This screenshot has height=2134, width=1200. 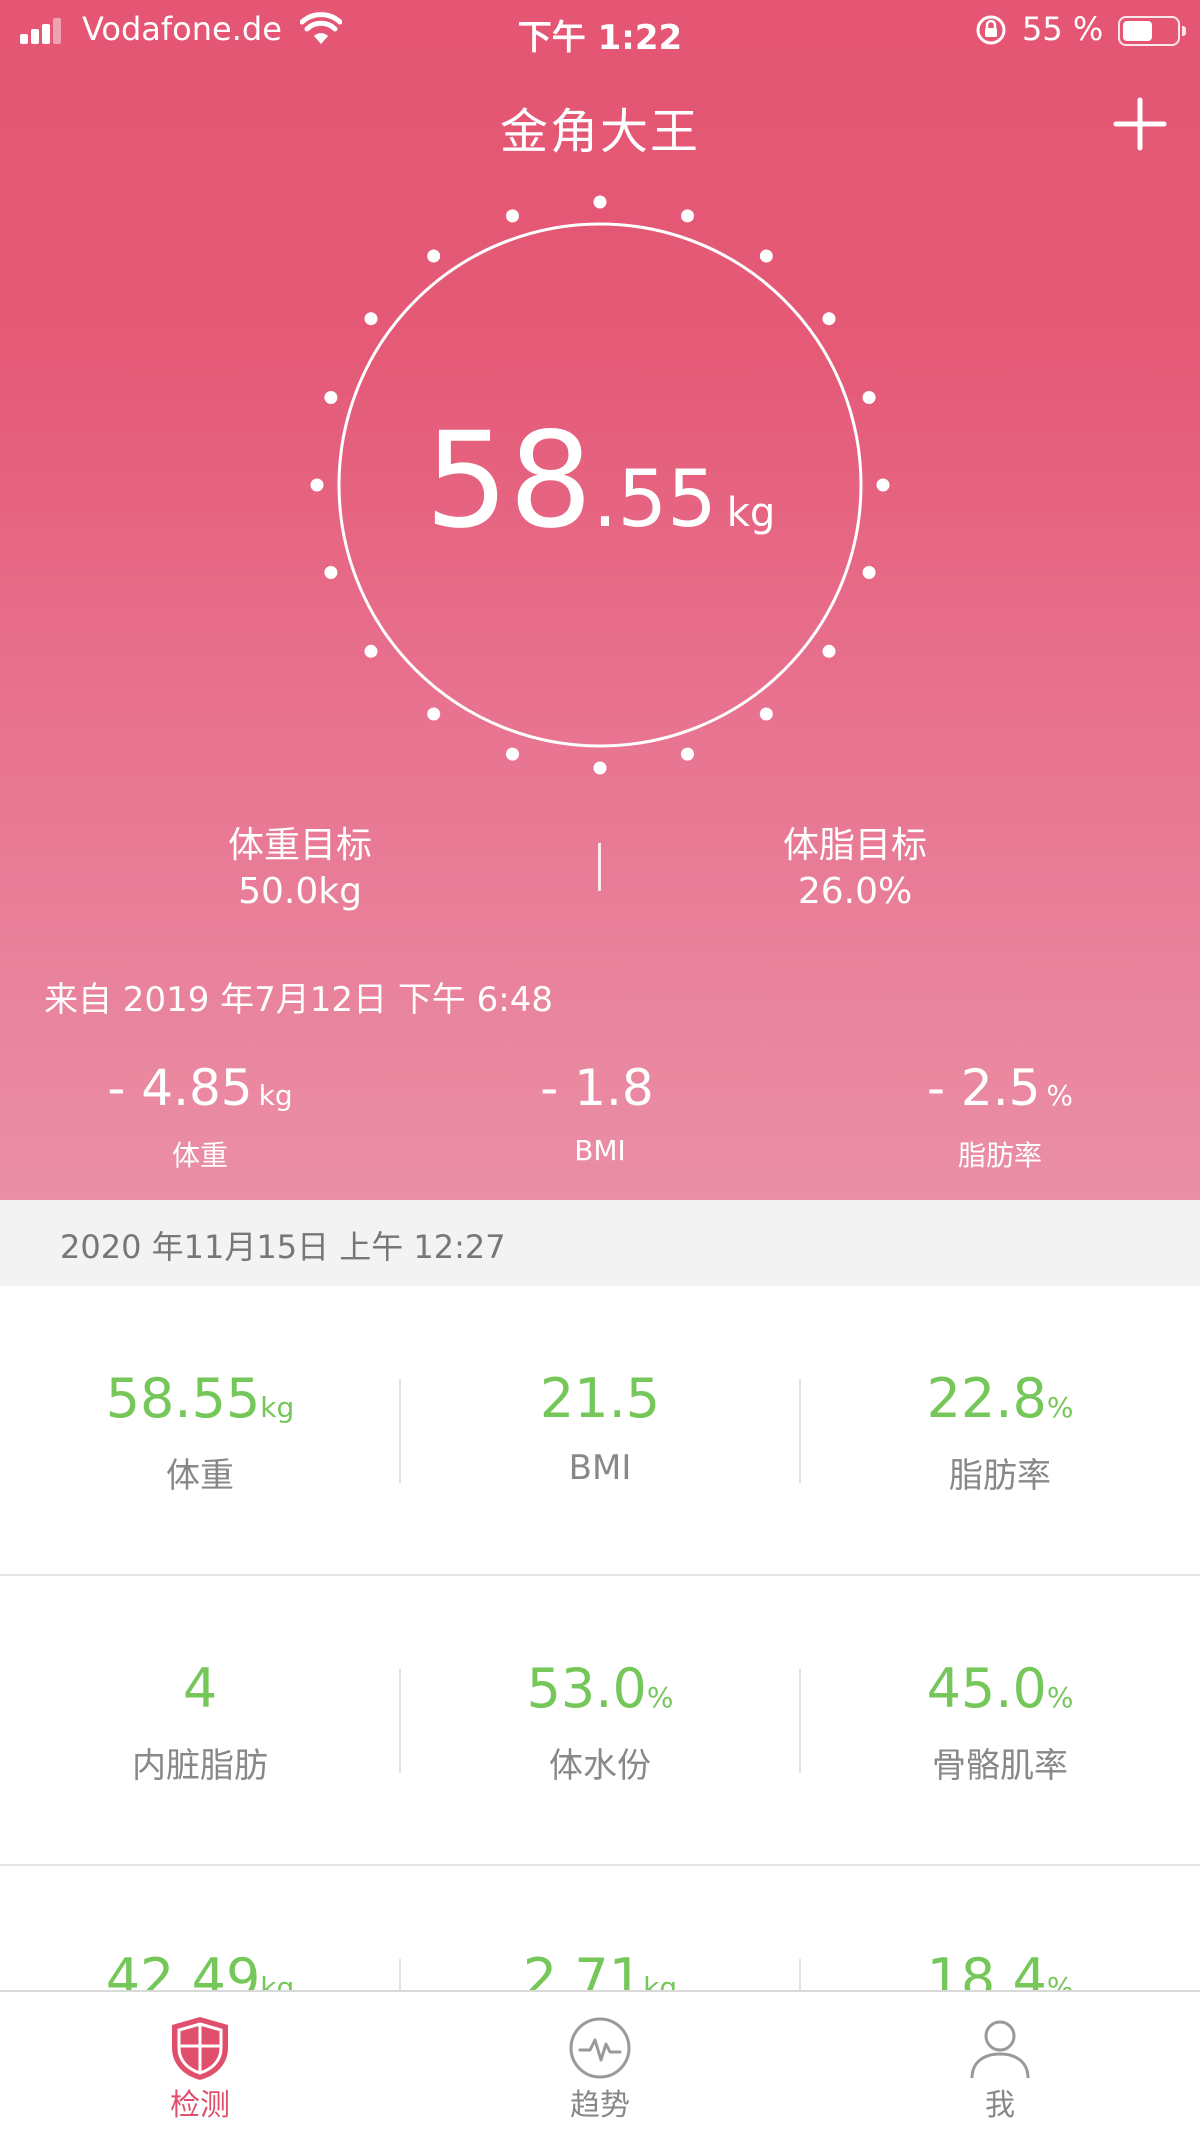 What do you see at coordinates (654, 500) in the screenshot?
I see `weight-decimal: .55` at bounding box center [654, 500].